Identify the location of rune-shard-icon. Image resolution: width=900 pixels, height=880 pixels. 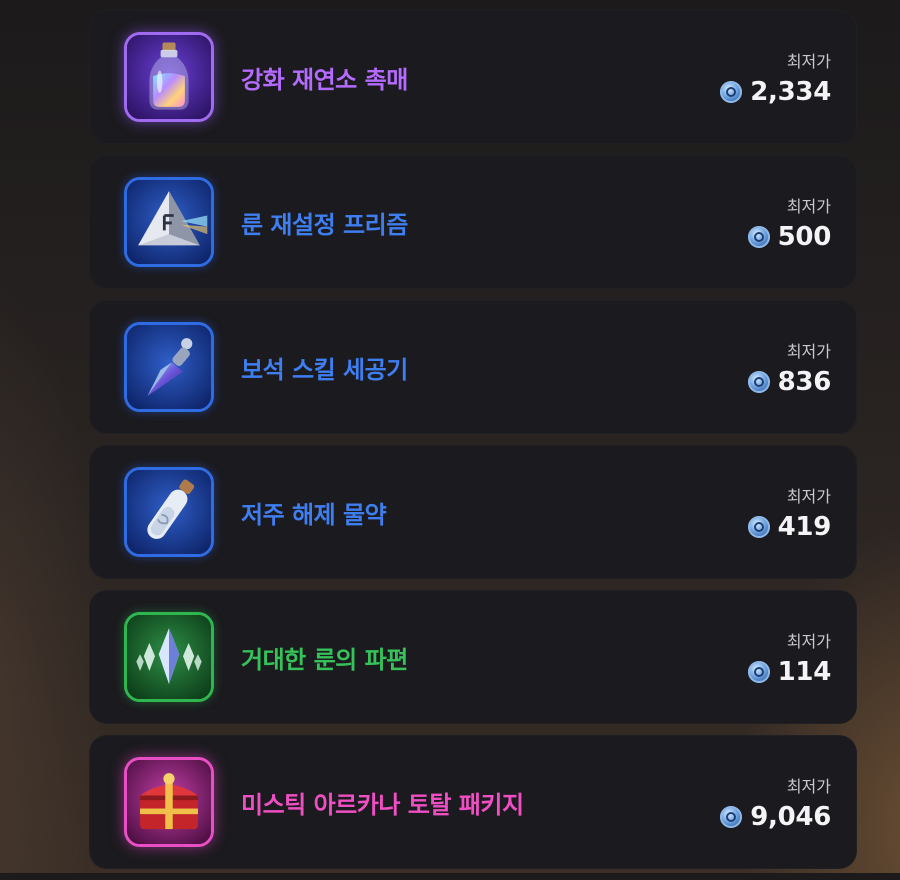
(169, 657).